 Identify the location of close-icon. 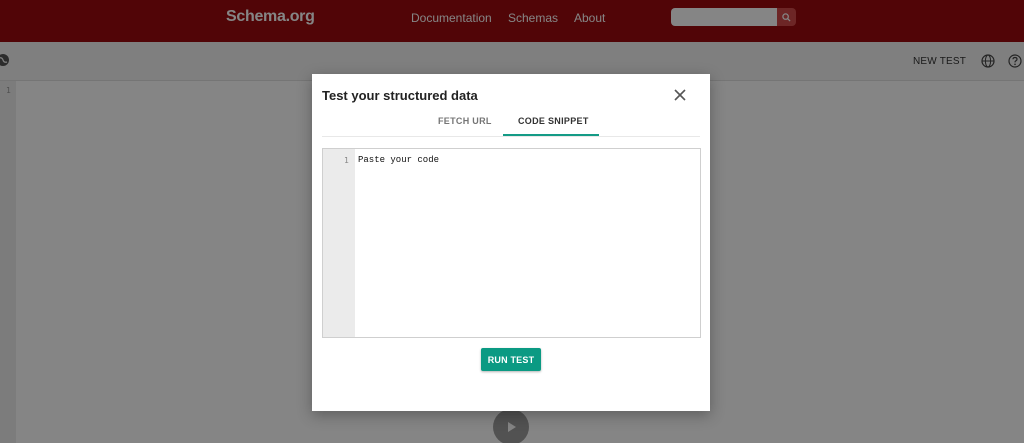
(680, 95).